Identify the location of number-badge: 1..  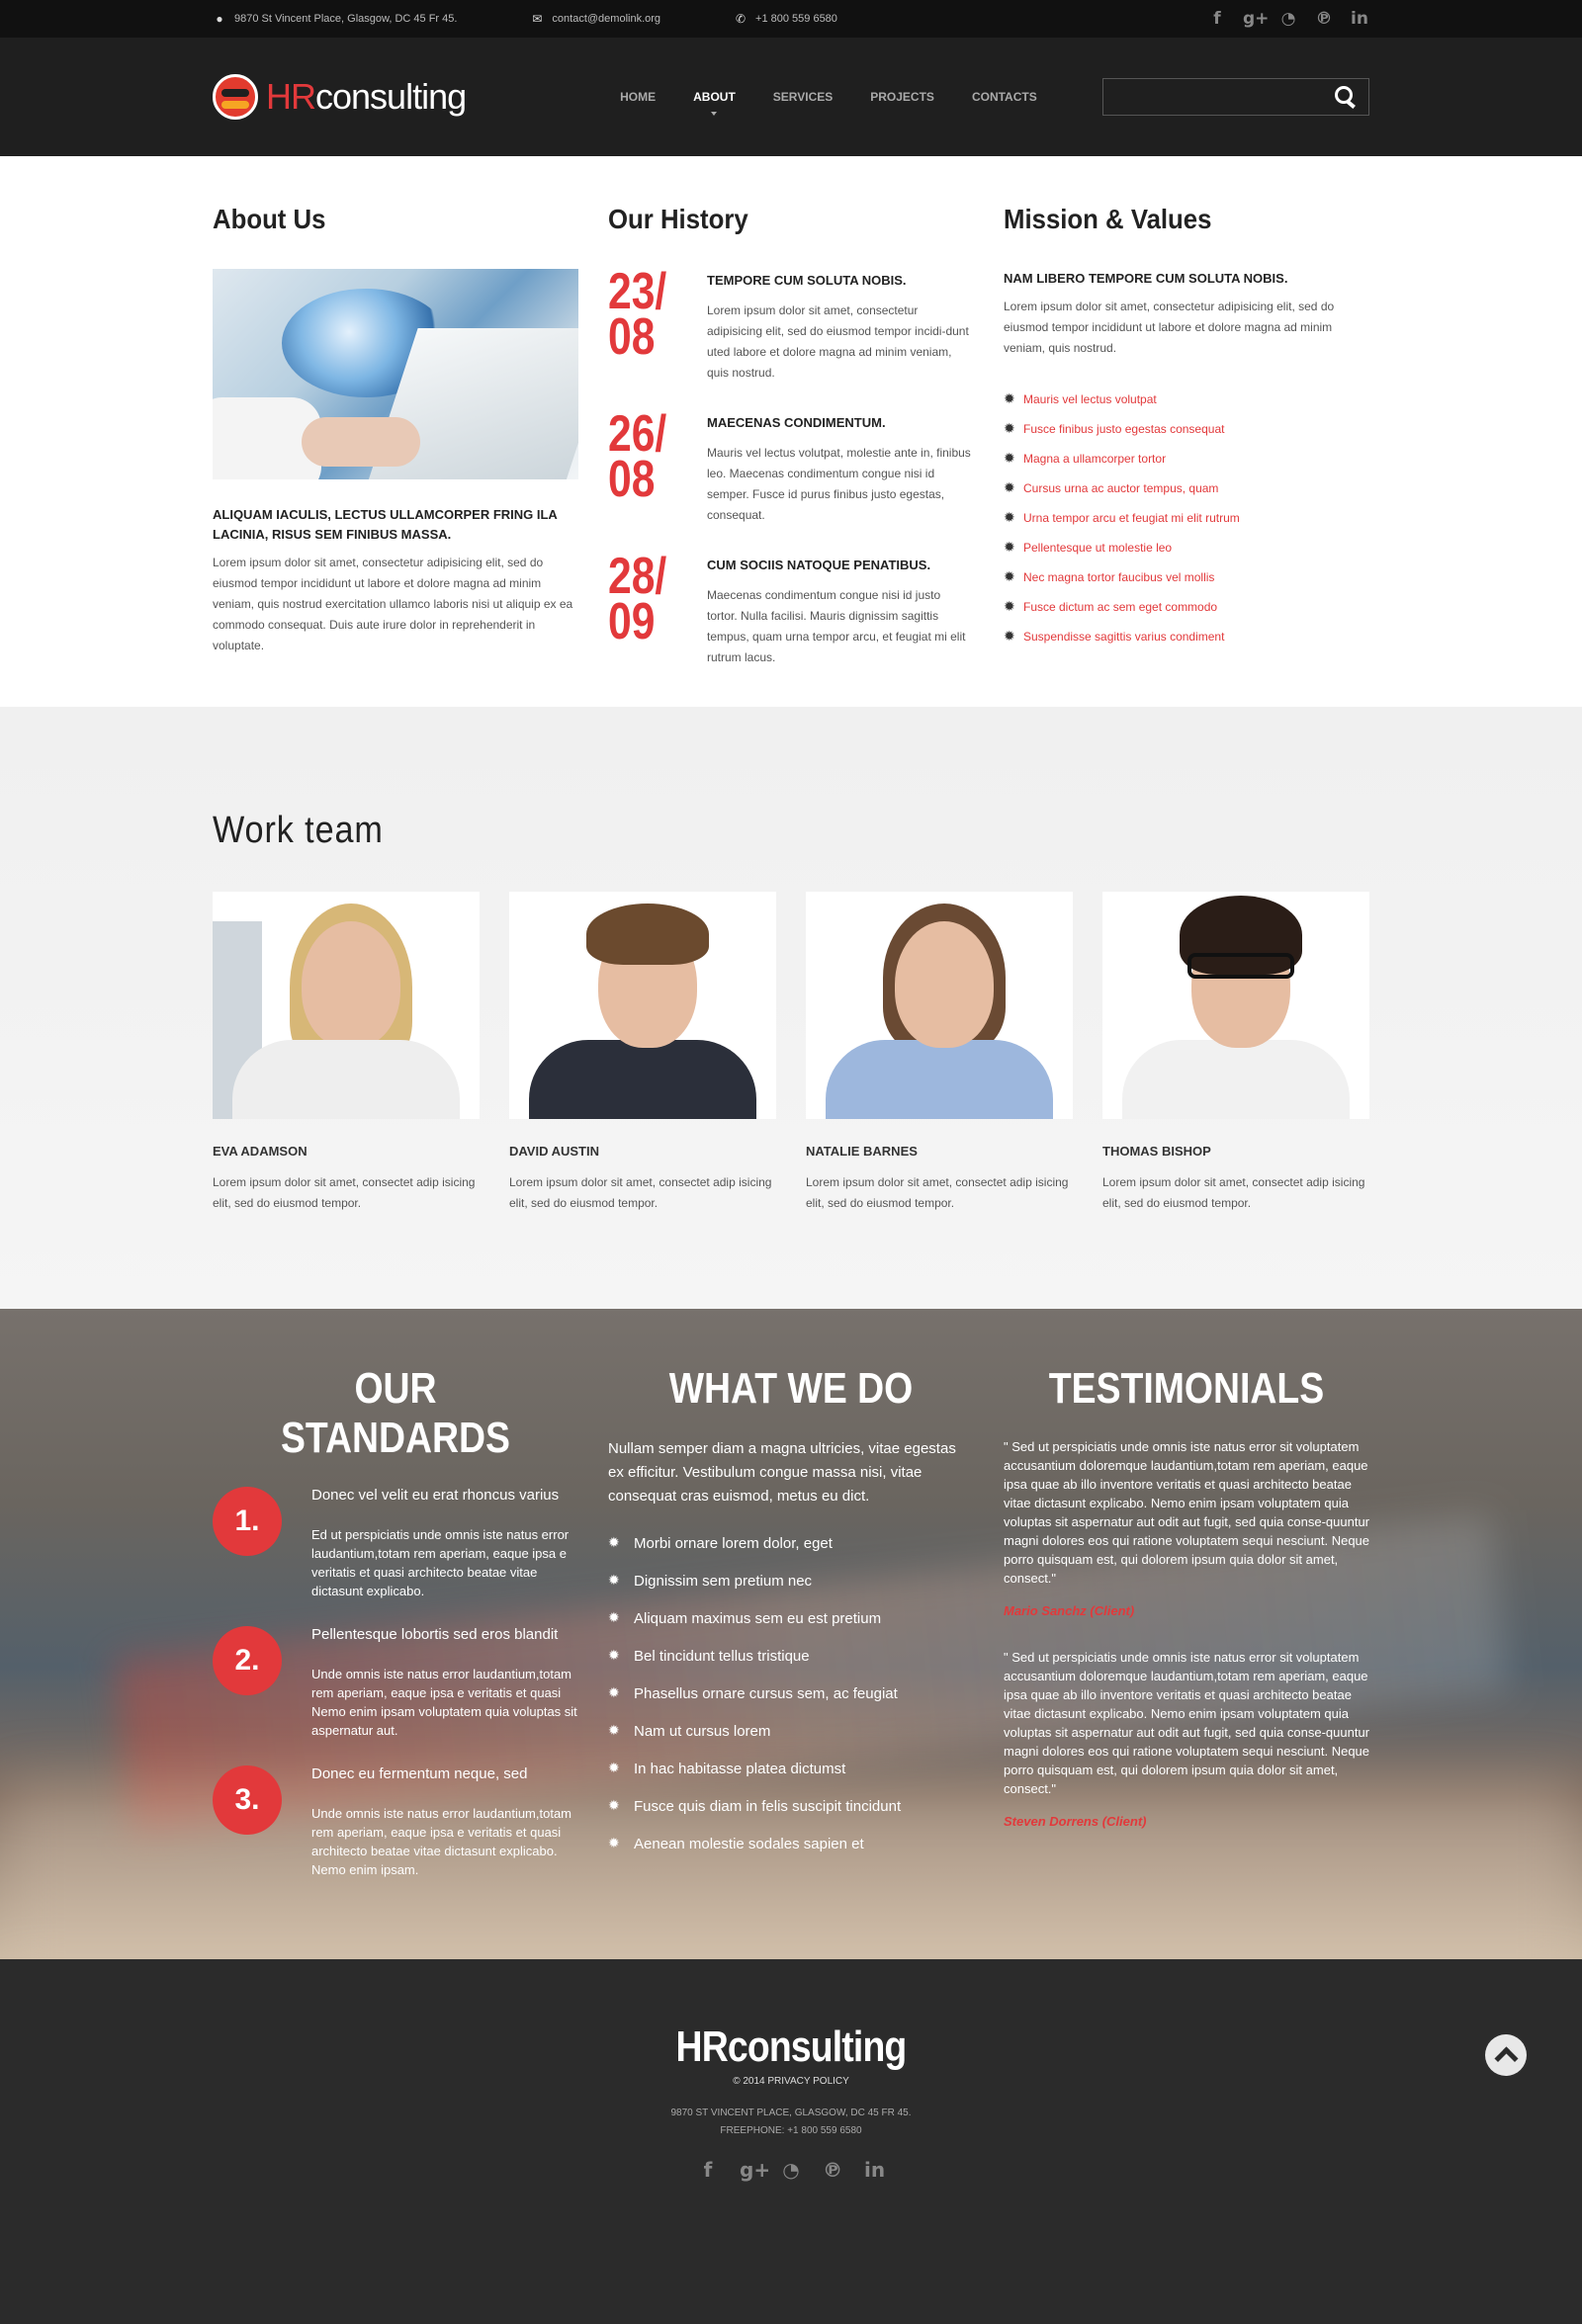
(247, 1521).